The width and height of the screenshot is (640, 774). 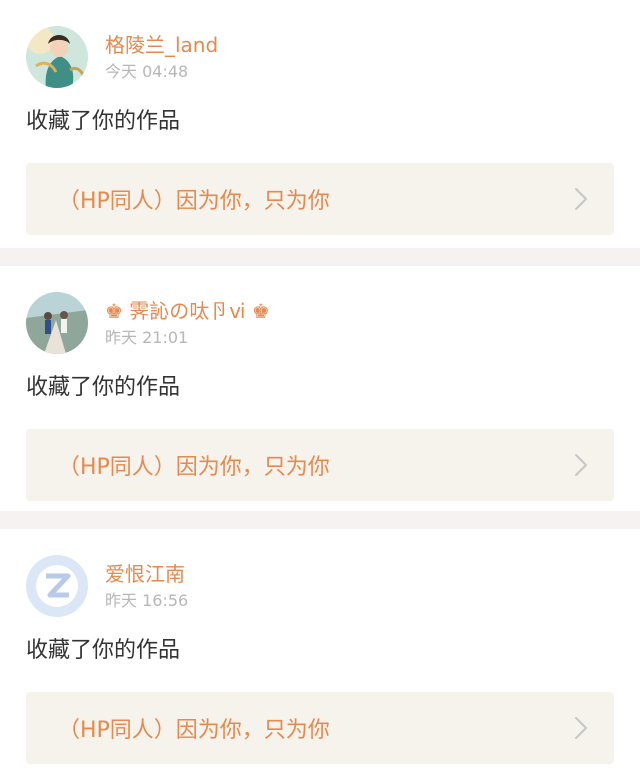 I want to click on timestamp: 昨天 21:01, so click(x=147, y=337).